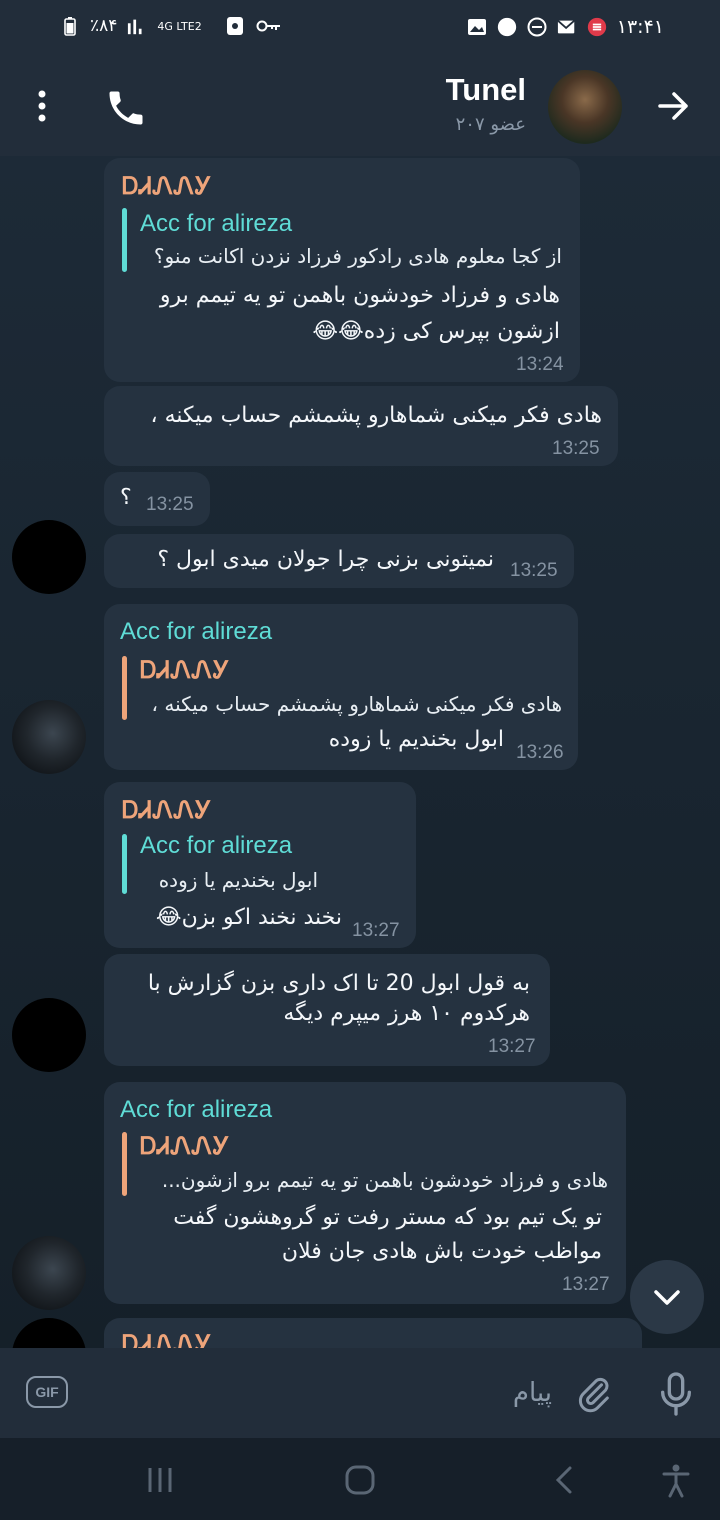 The image size is (720, 1520). What do you see at coordinates (137, 26) in the screenshot?
I see `signal-icon` at bounding box center [137, 26].